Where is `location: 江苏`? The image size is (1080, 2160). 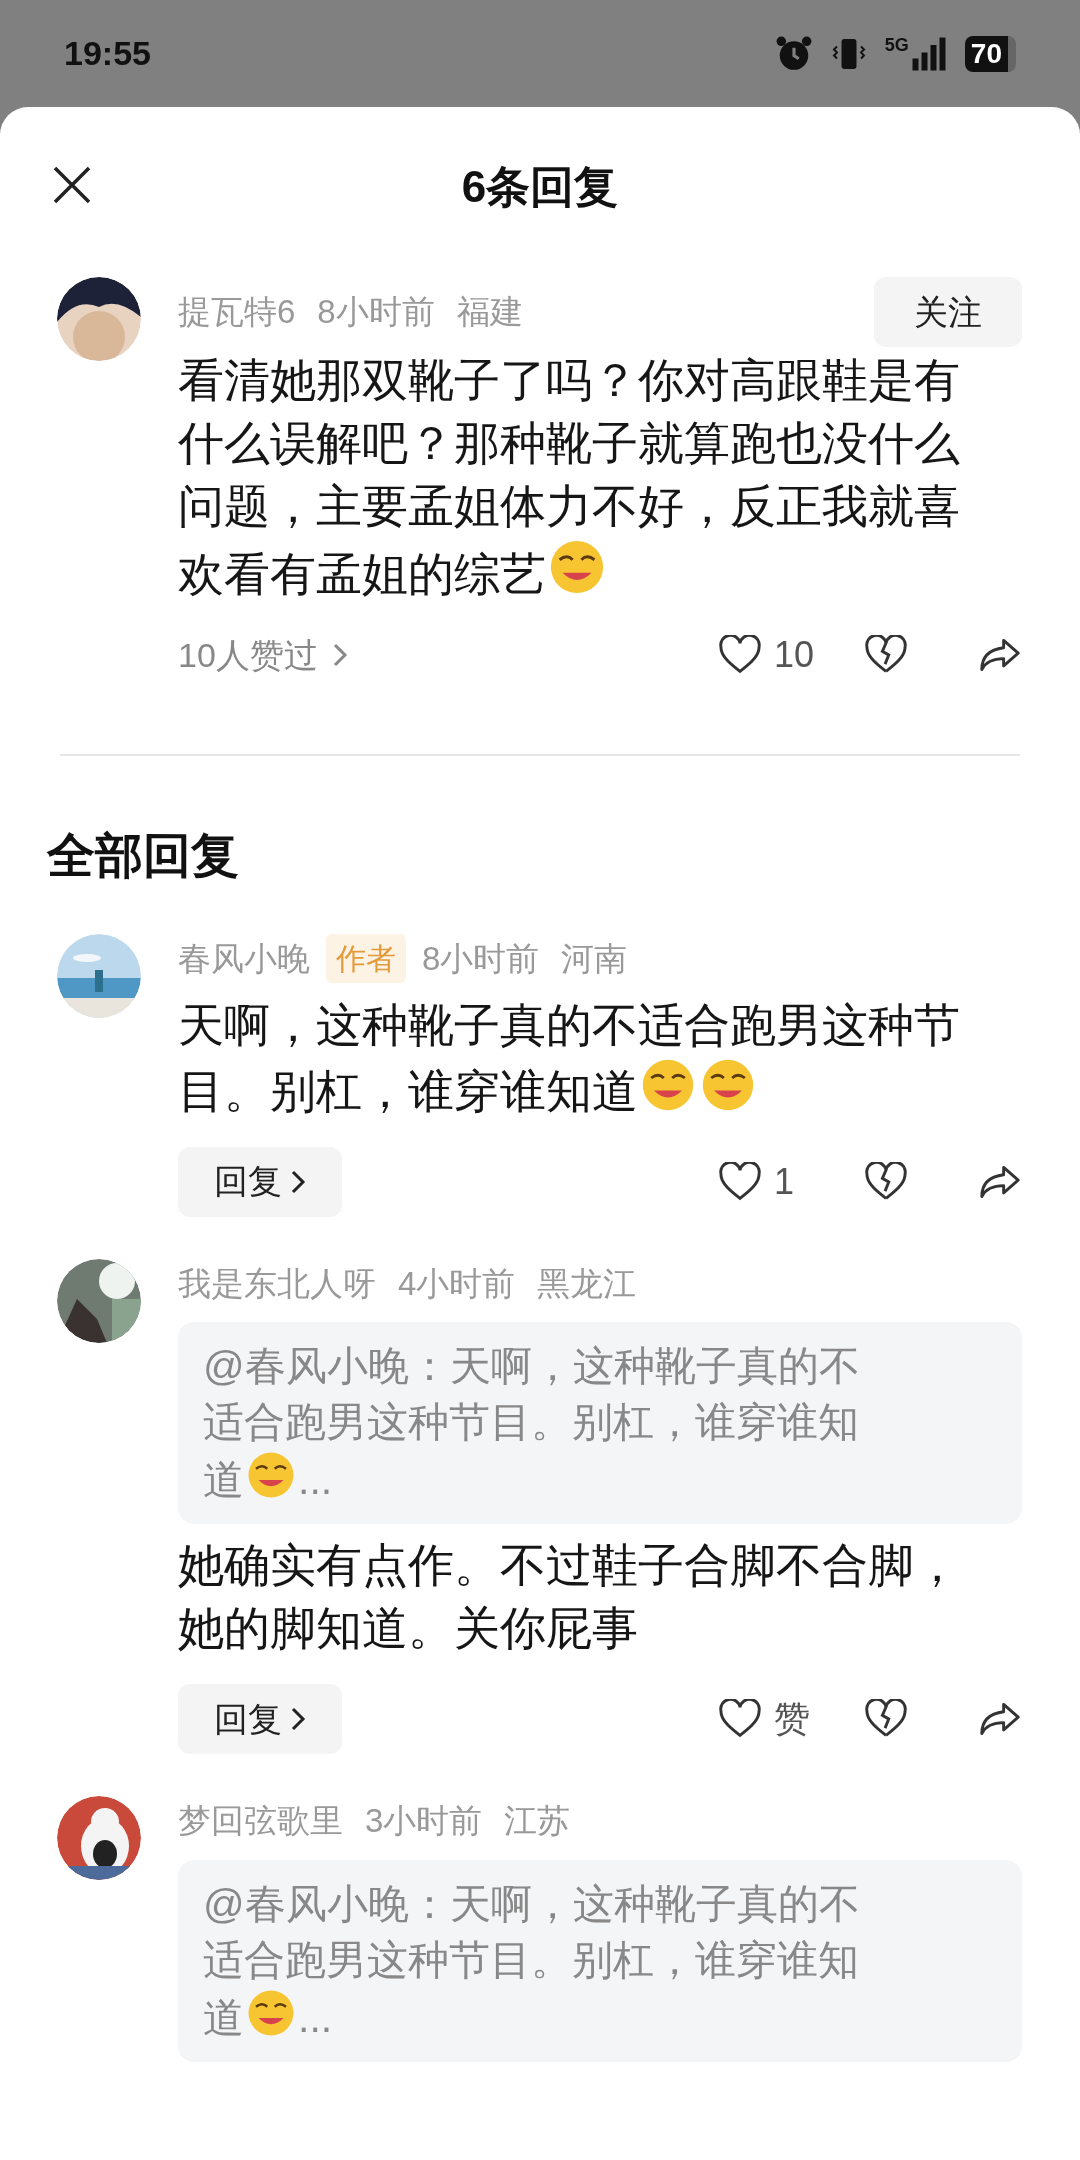 location: 江苏 is located at coordinates (537, 1821).